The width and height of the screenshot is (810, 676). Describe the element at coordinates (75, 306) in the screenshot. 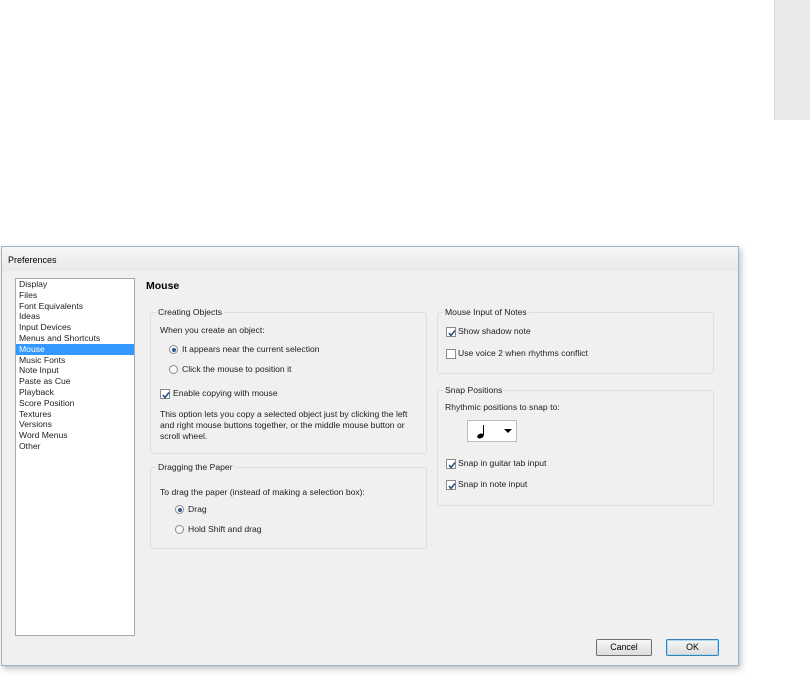

I see `category-item: Font Equivalents` at that location.